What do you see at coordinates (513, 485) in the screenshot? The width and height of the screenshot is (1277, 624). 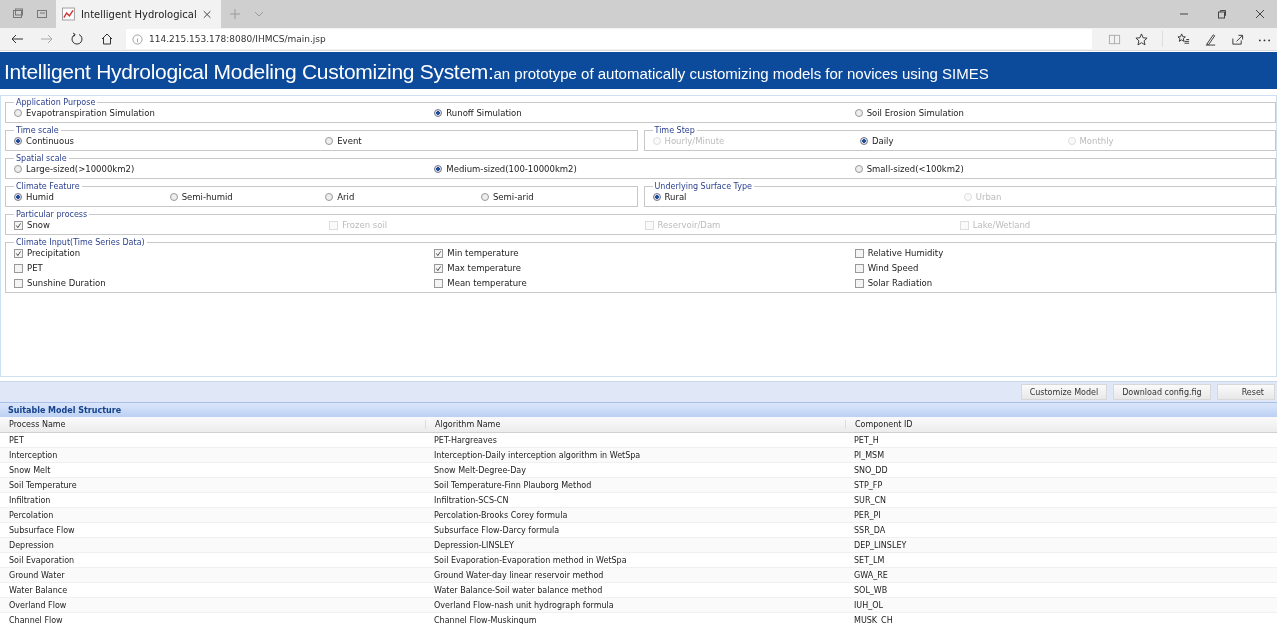 I see `table-cell-text: Soil Temperature-Finn Plauborg Method` at bounding box center [513, 485].